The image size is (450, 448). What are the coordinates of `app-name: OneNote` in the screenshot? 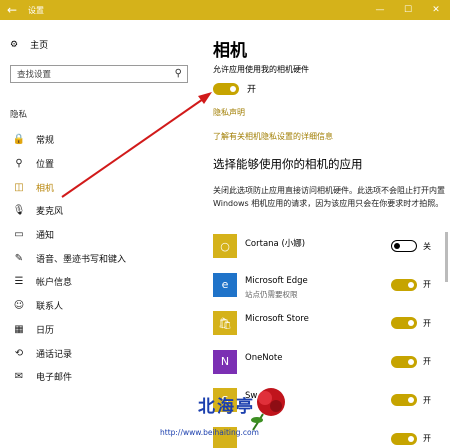 It's located at (264, 357).